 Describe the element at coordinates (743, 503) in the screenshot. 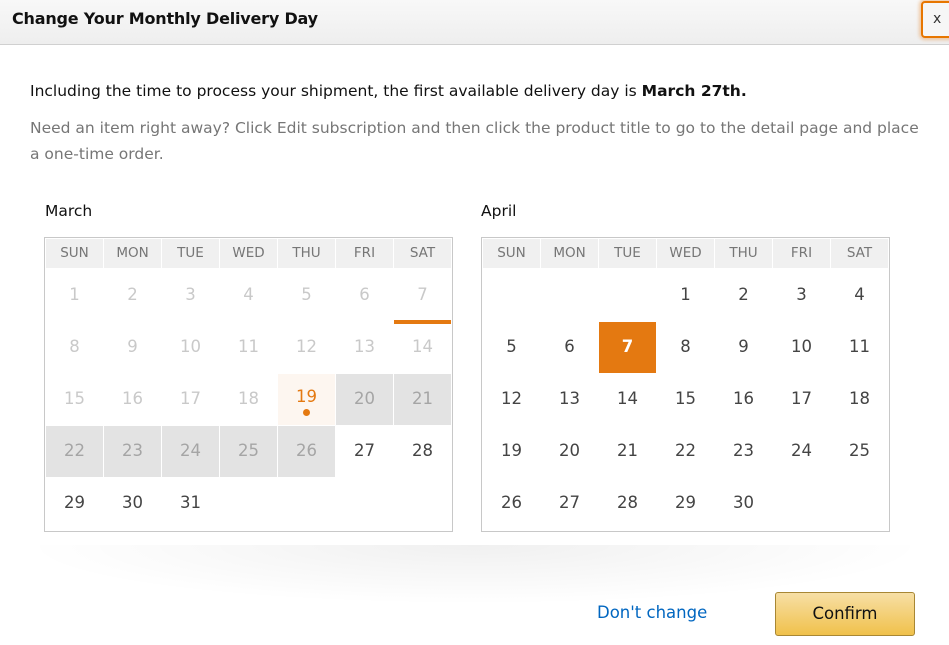

I see `day-april-30: 30` at that location.